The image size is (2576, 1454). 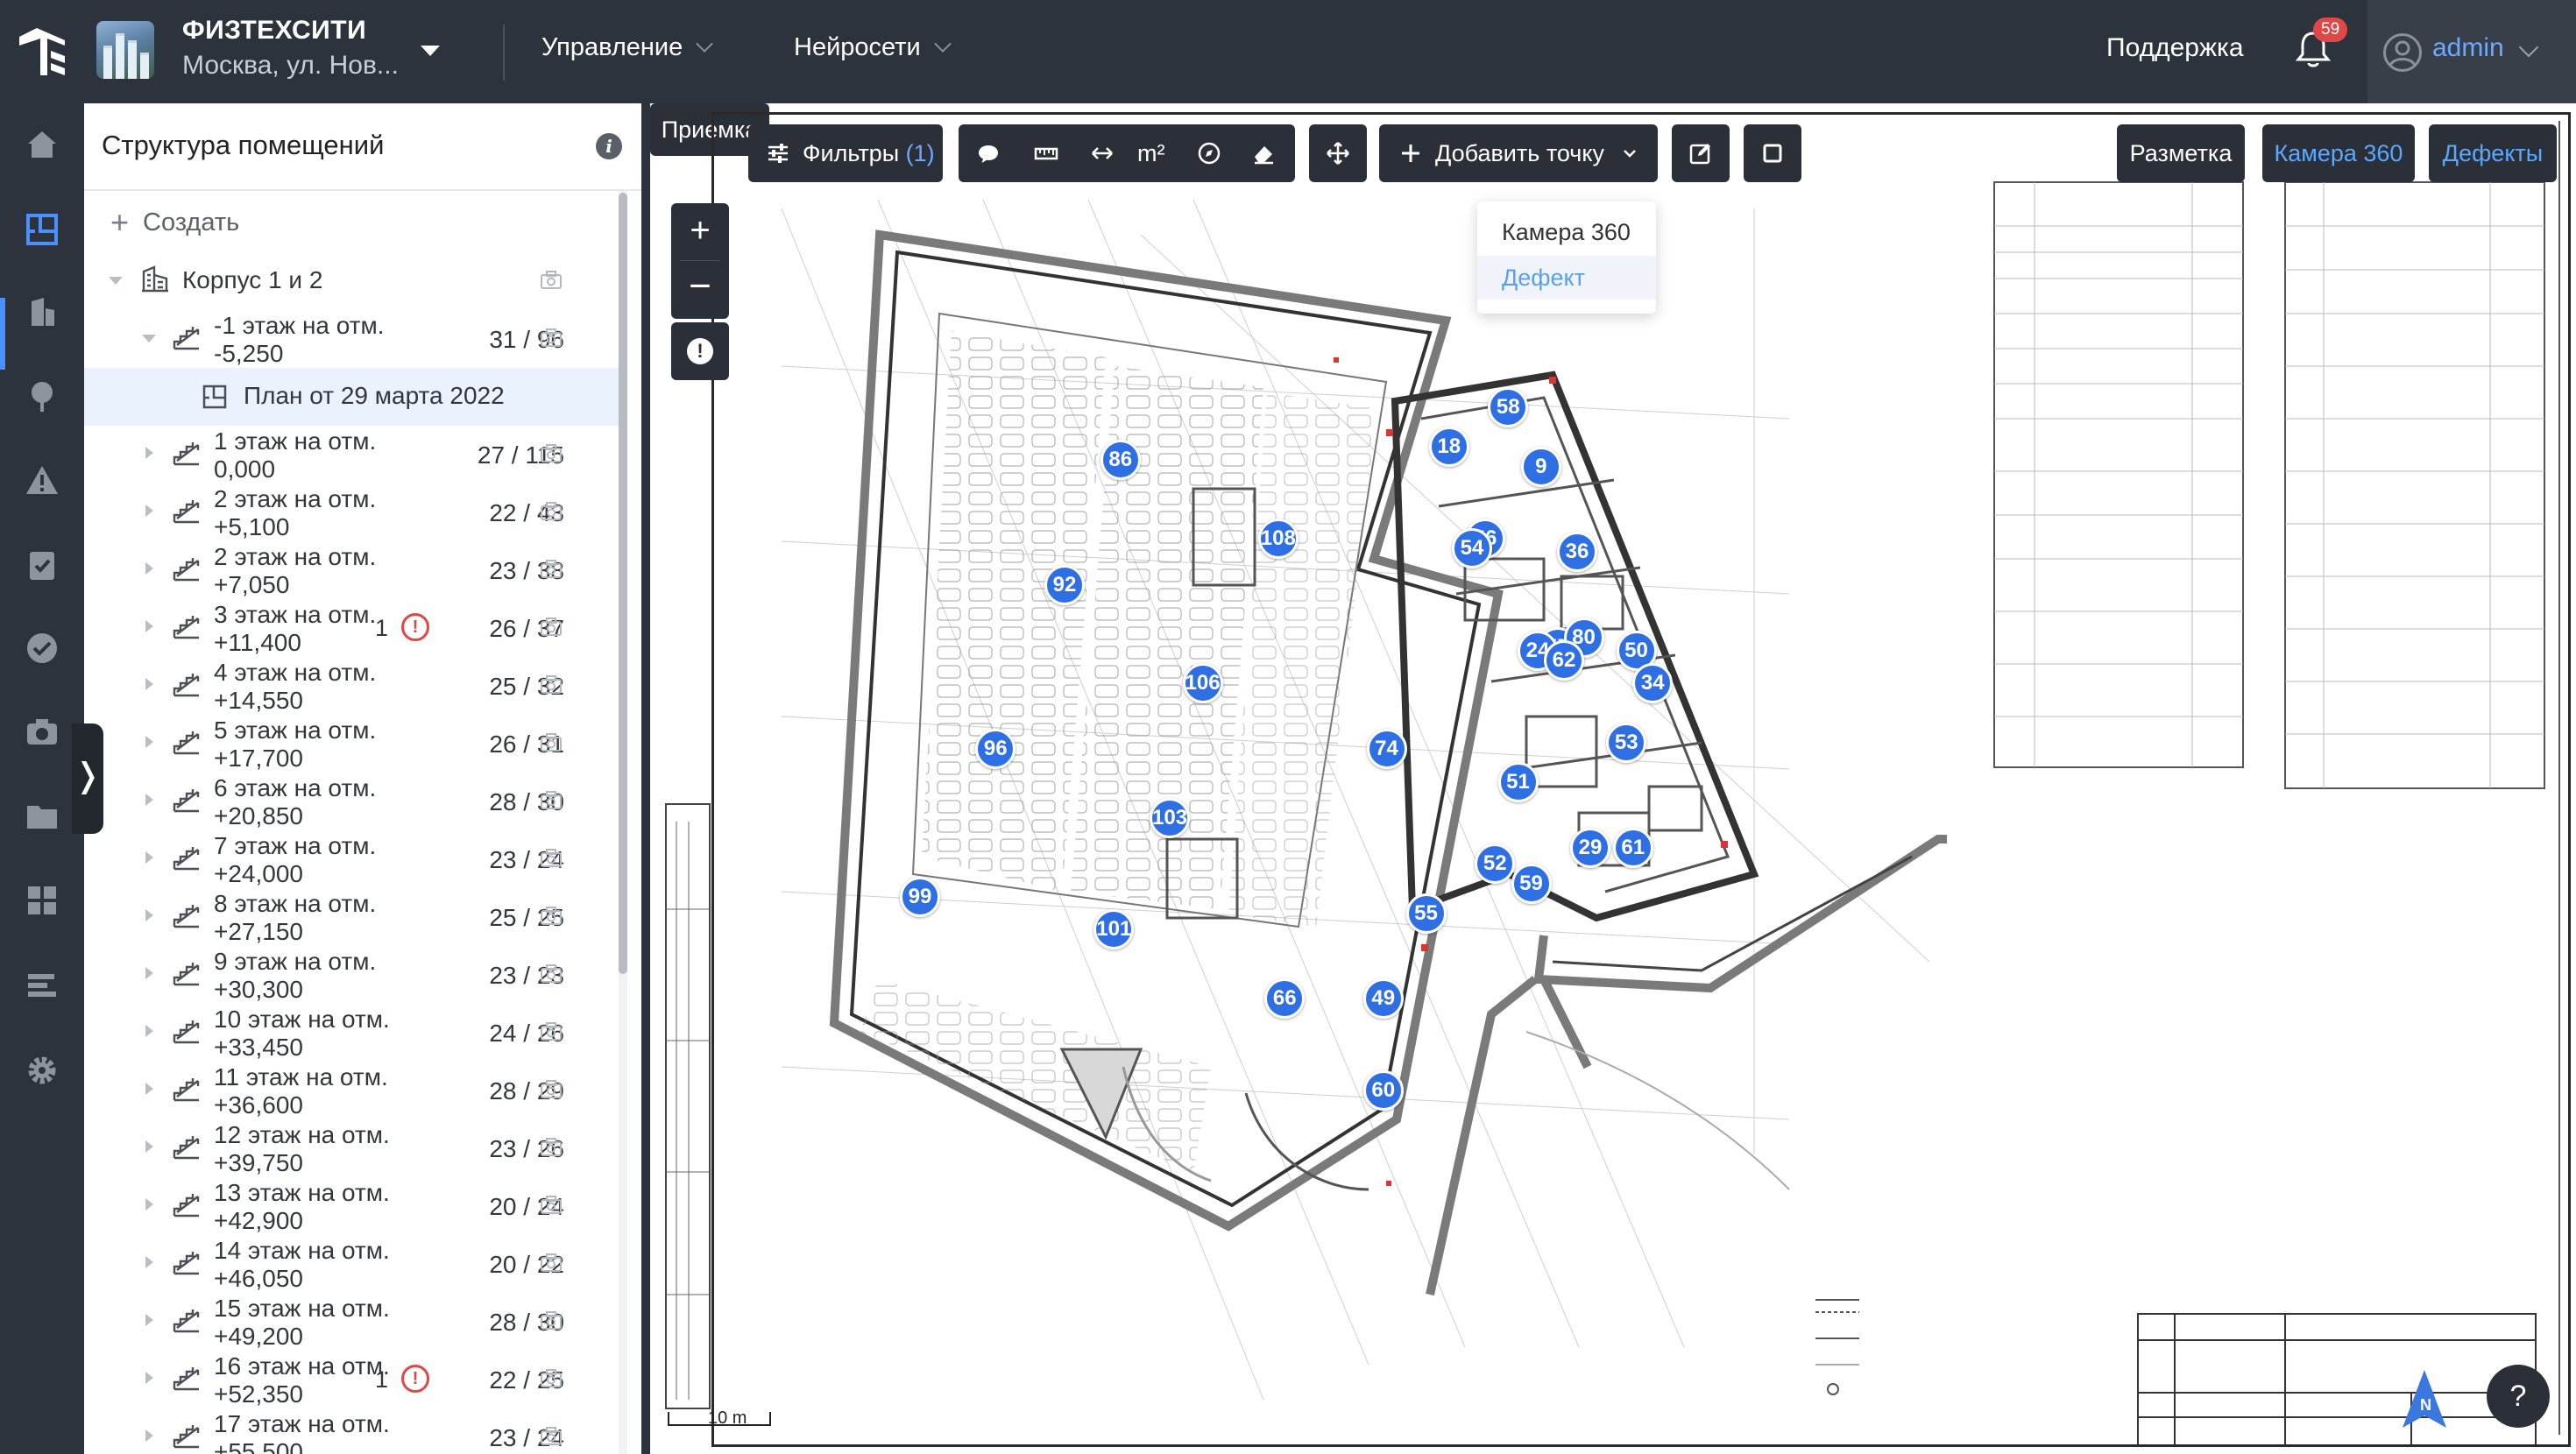 I want to click on menu-management: Управление, so click(x=627, y=47).